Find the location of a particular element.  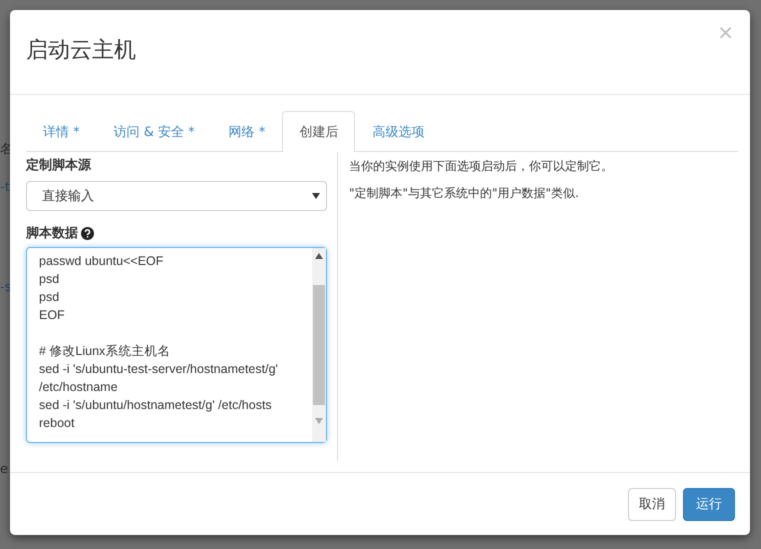

dialog-title: 启动云主机 is located at coordinates (81, 51).